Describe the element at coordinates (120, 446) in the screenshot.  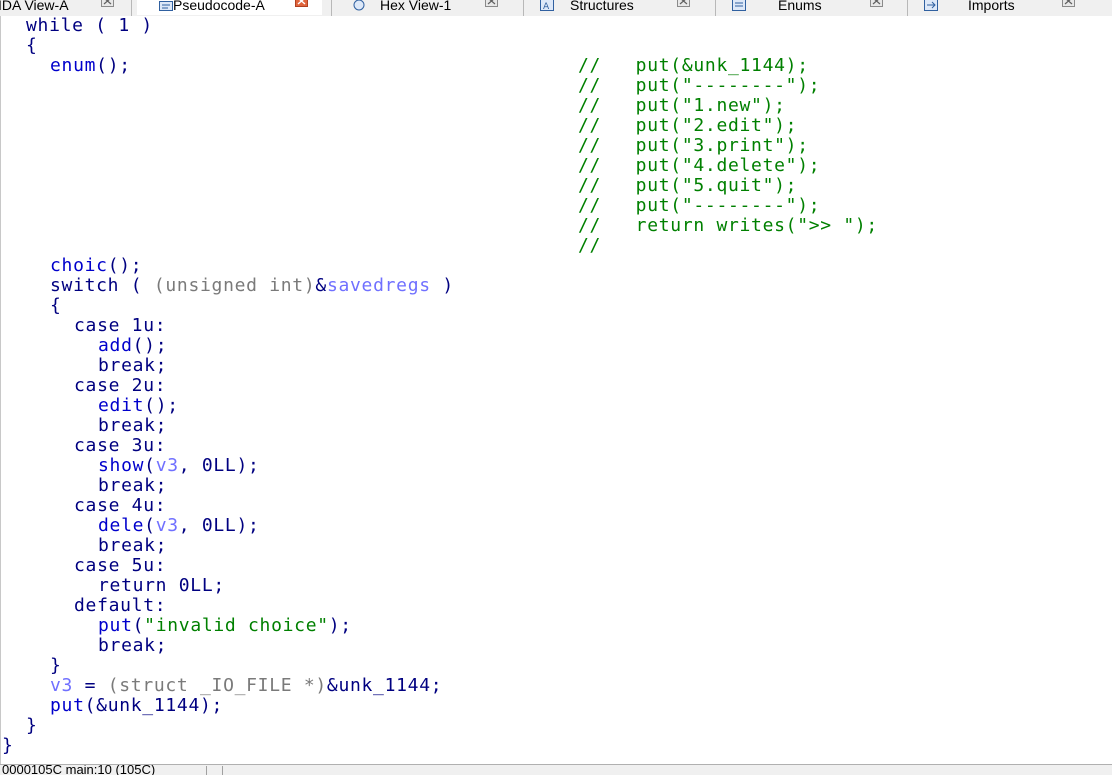
I see `code-line: case 3u:` at that location.